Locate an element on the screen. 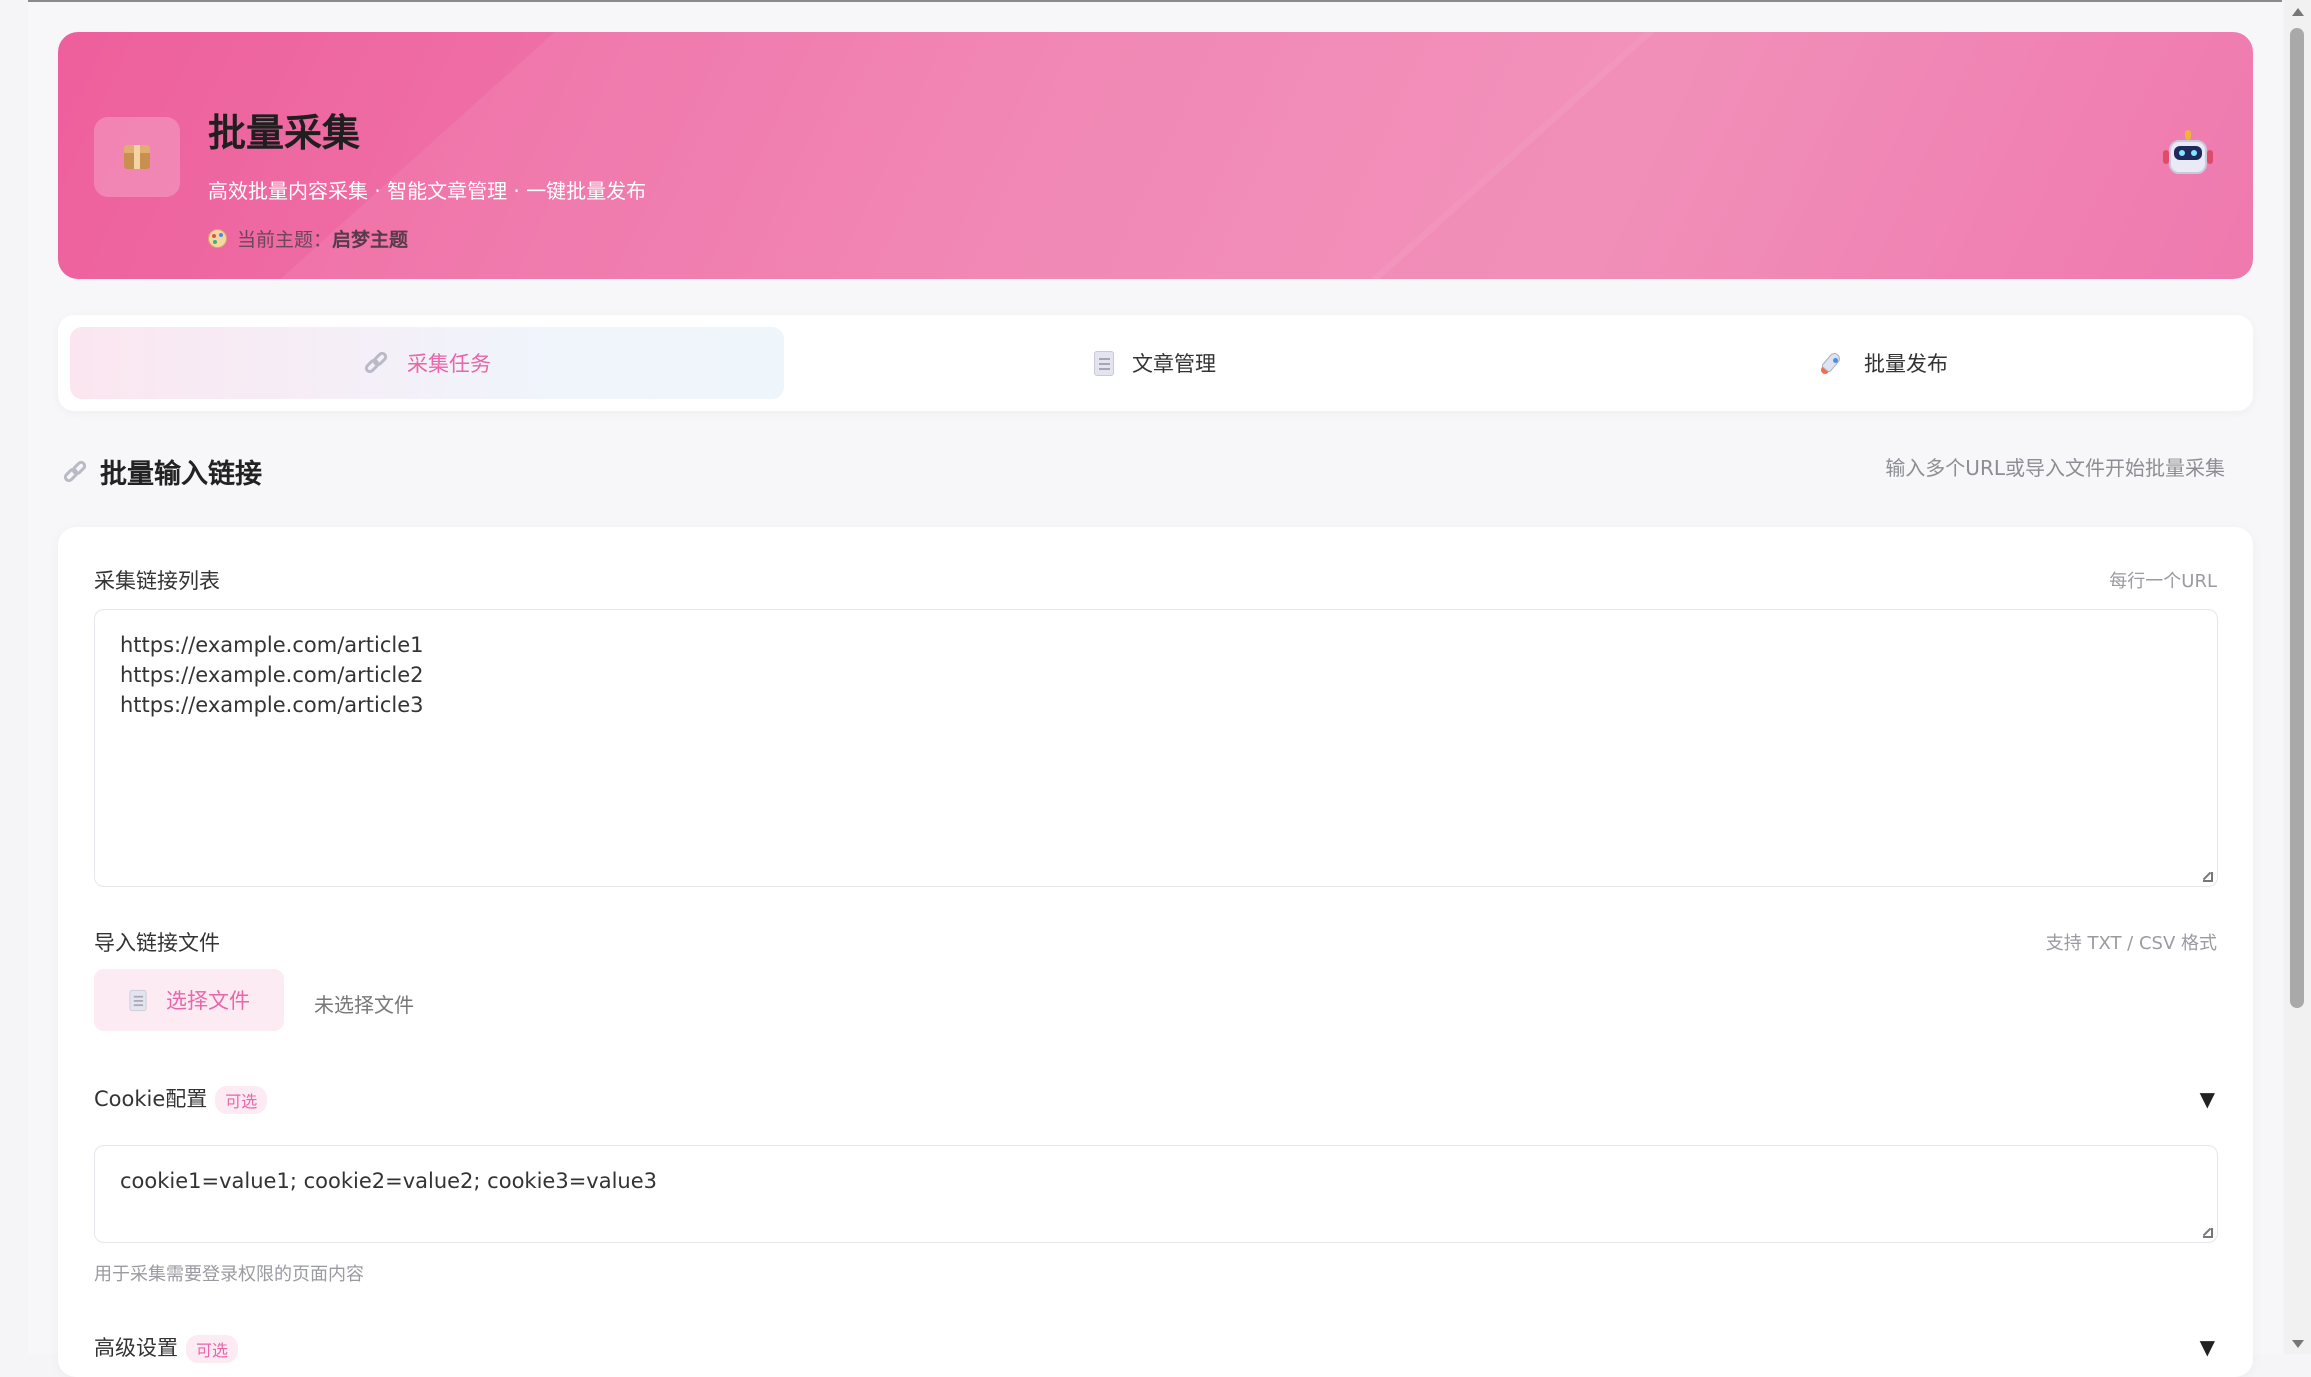 The height and width of the screenshot is (1377, 2311). url-line: https://example.com/article2 is located at coordinates (272, 675).